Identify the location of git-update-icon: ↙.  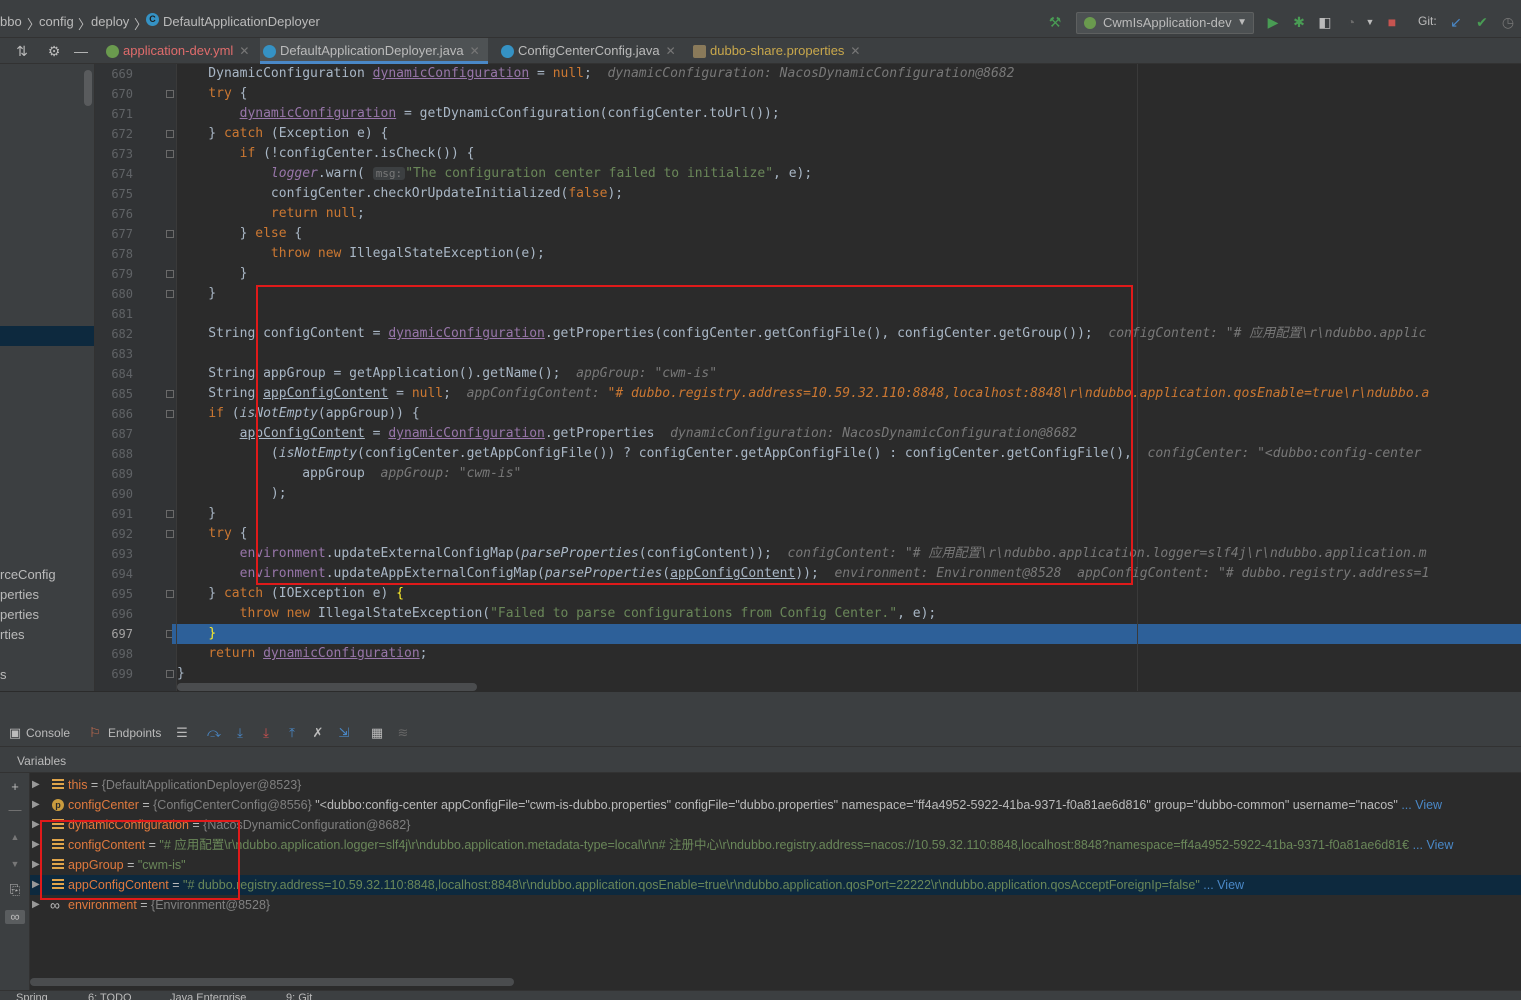
(1456, 22).